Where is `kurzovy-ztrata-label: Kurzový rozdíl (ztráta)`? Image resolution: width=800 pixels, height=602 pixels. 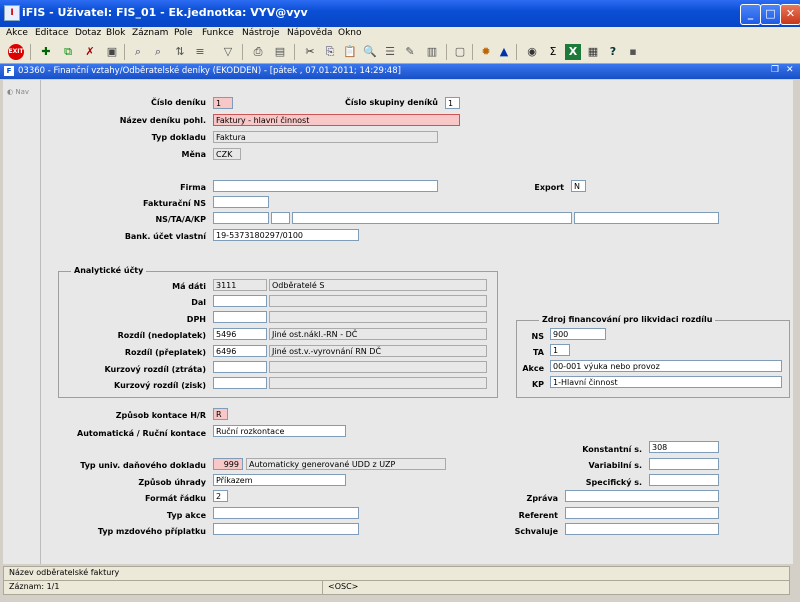
kurzovy-ztrata-label: Kurzový rozdíl (ztráta) is located at coordinates (155, 369).